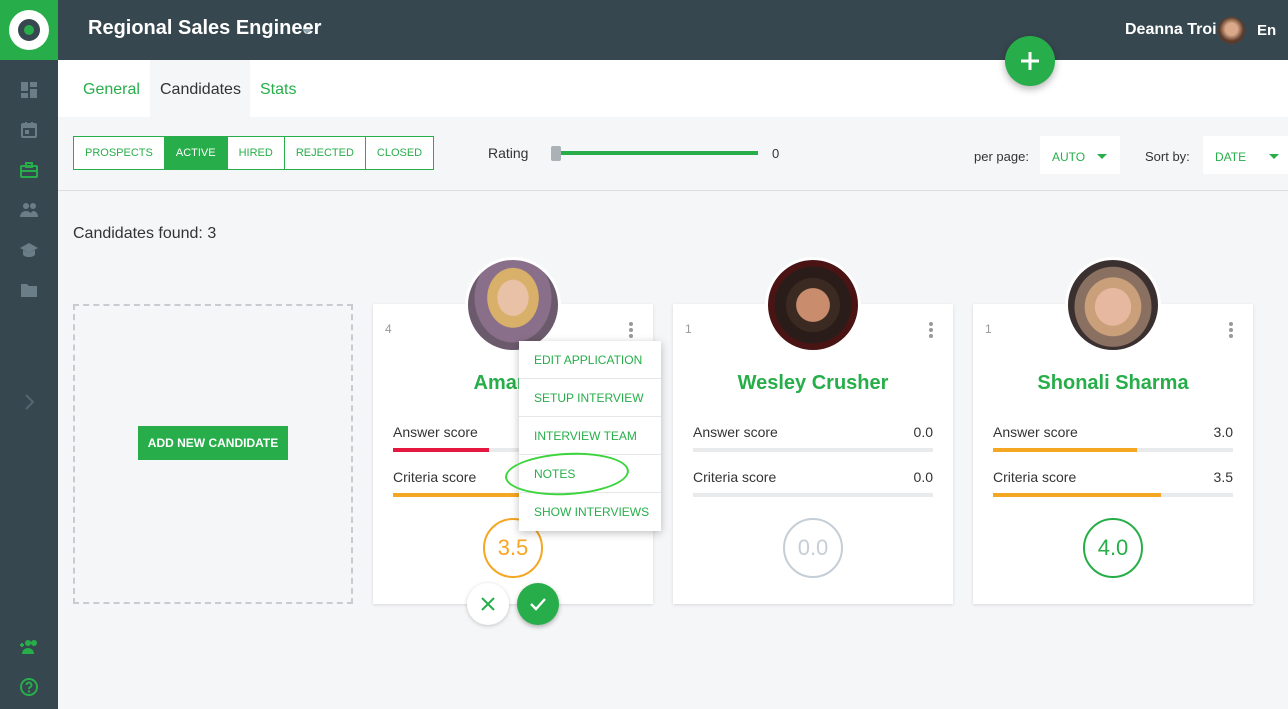 Image resolution: width=1288 pixels, height=709 pixels. Describe the element at coordinates (111, 88) in the screenshot. I see `tab-general: General` at that location.